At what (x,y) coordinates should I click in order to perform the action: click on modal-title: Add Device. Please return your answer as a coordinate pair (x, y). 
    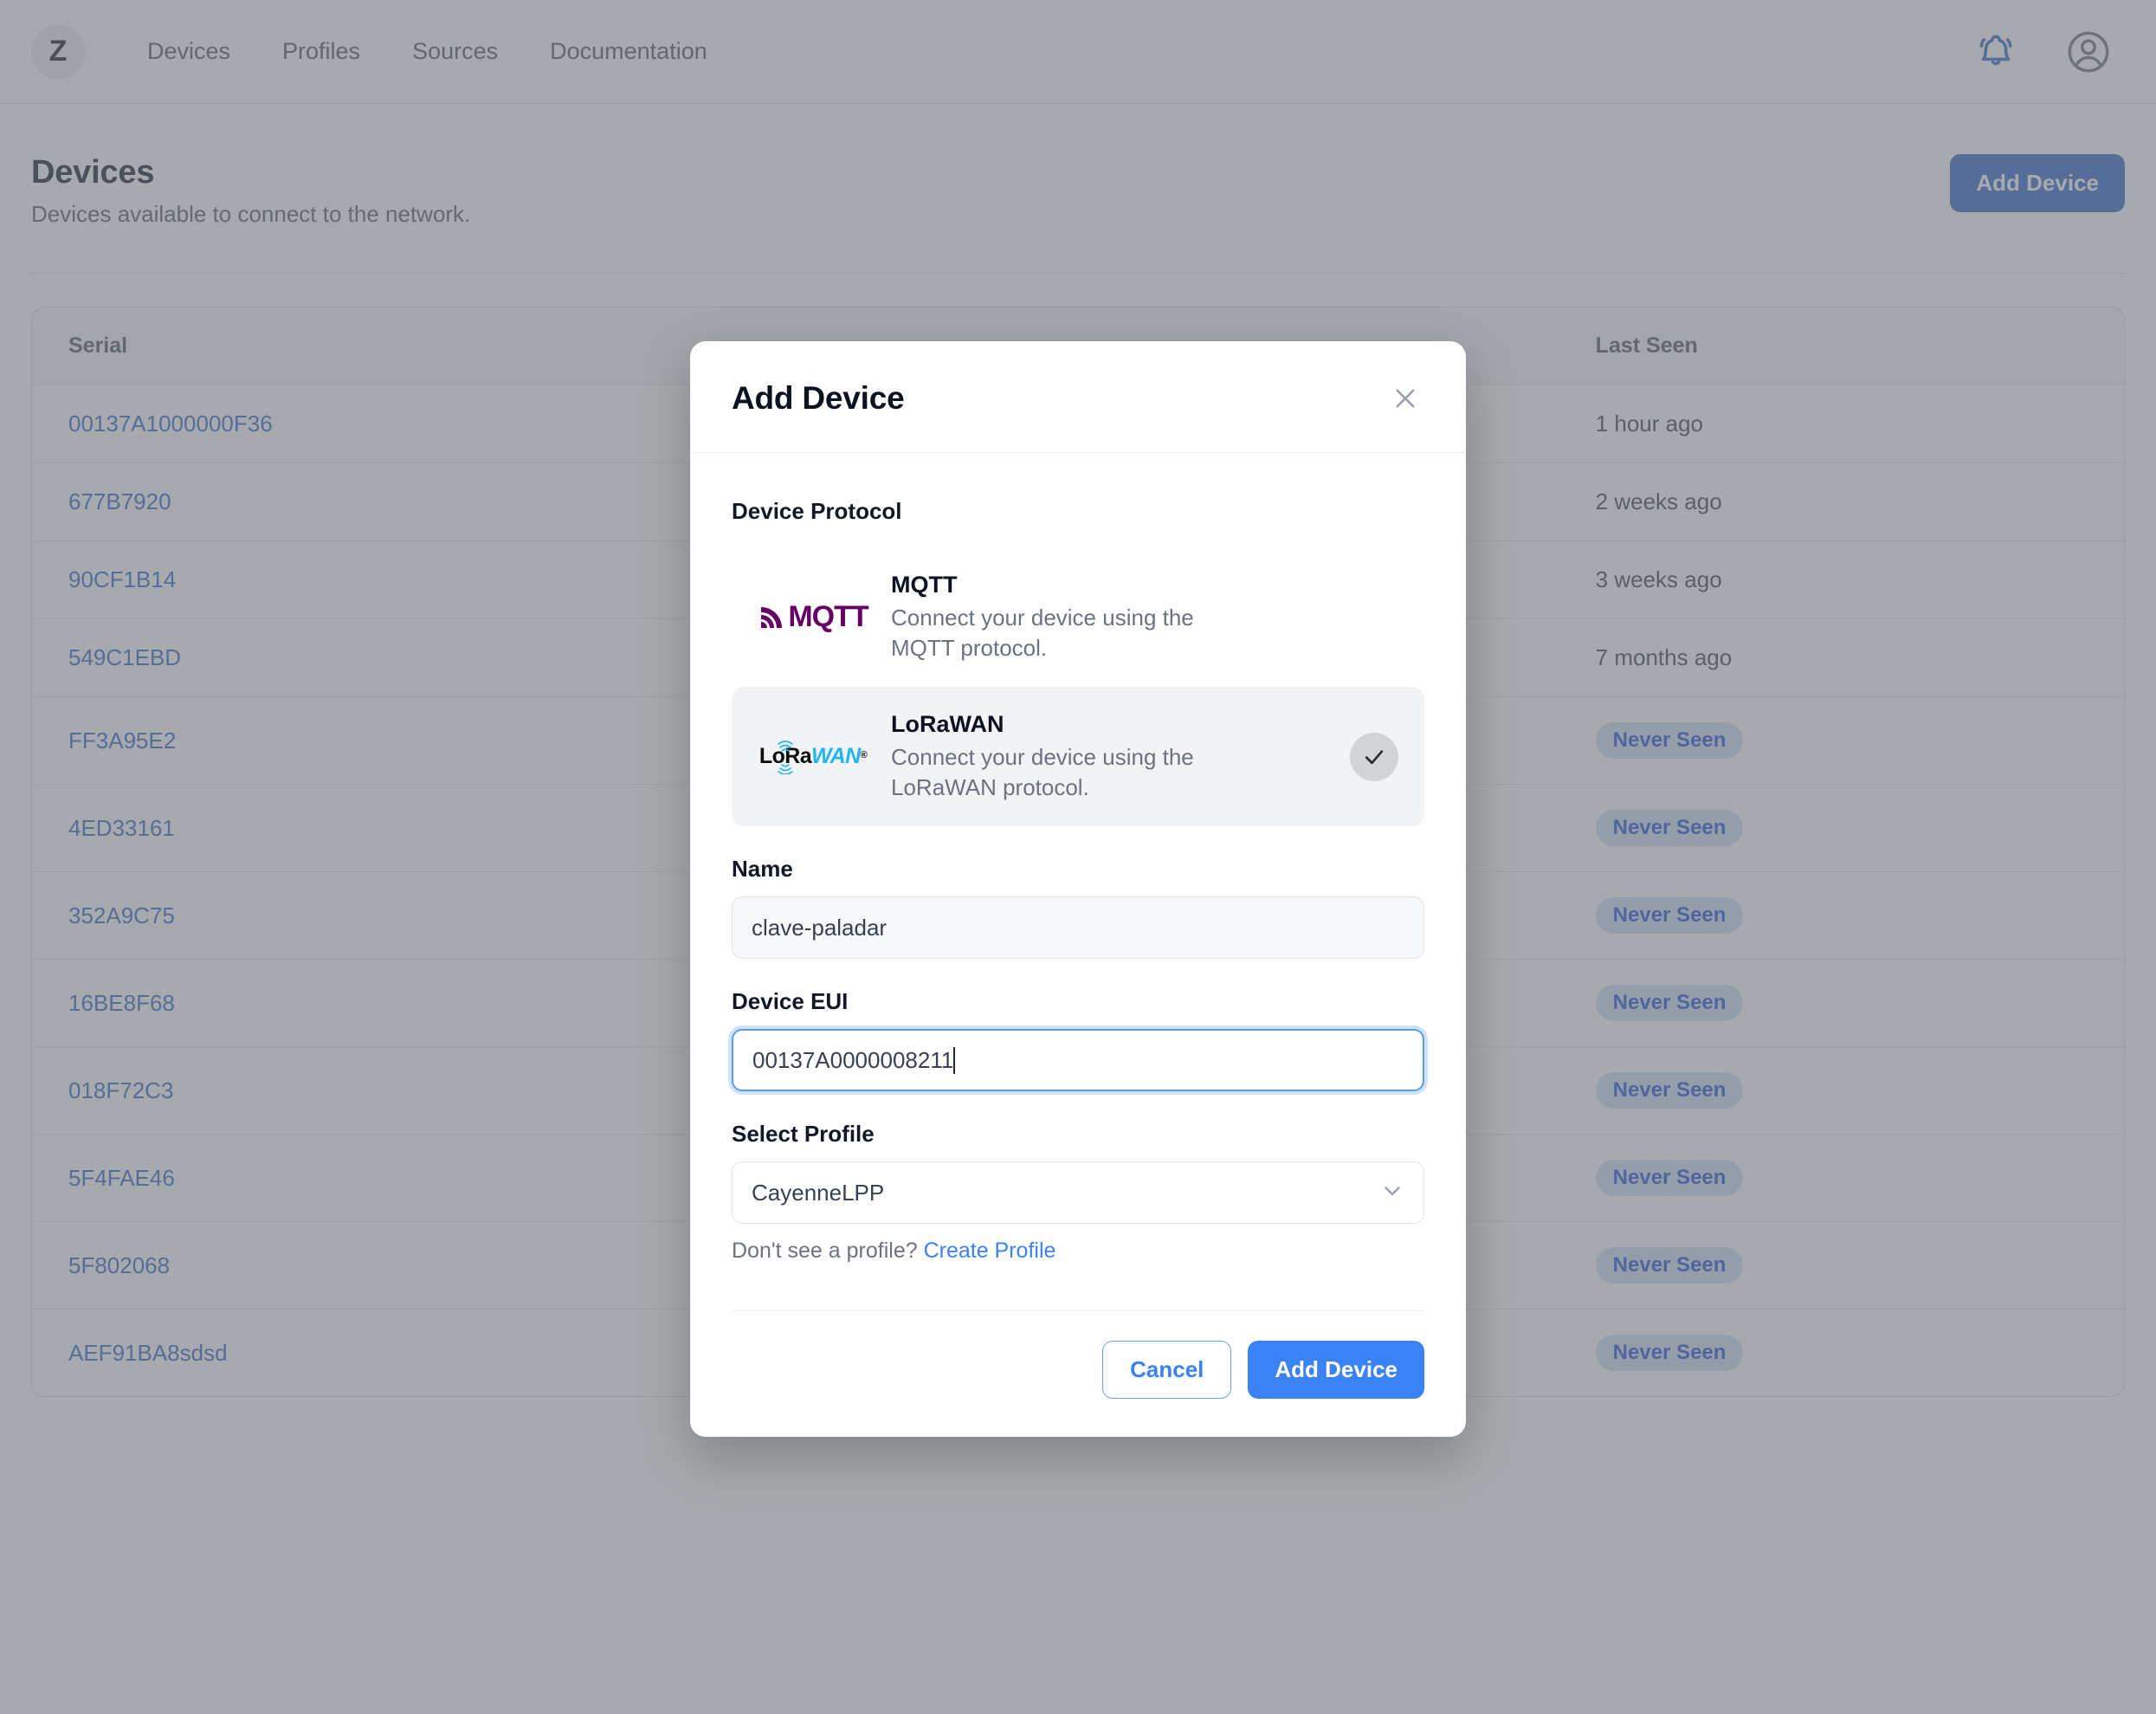
    Looking at the image, I should click on (818, 398).